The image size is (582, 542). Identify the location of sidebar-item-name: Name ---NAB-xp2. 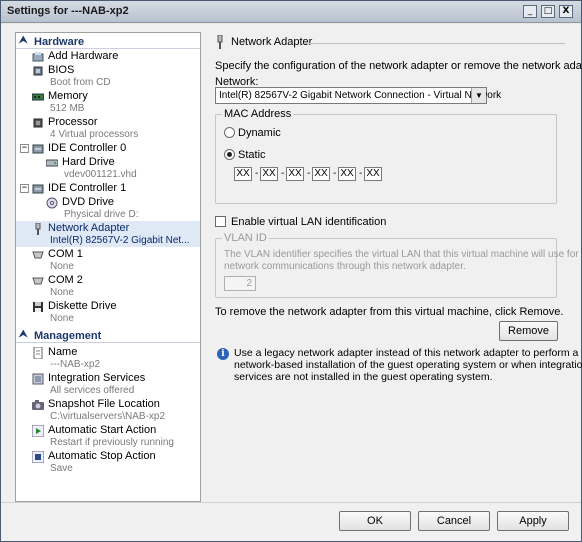
(108, 358).